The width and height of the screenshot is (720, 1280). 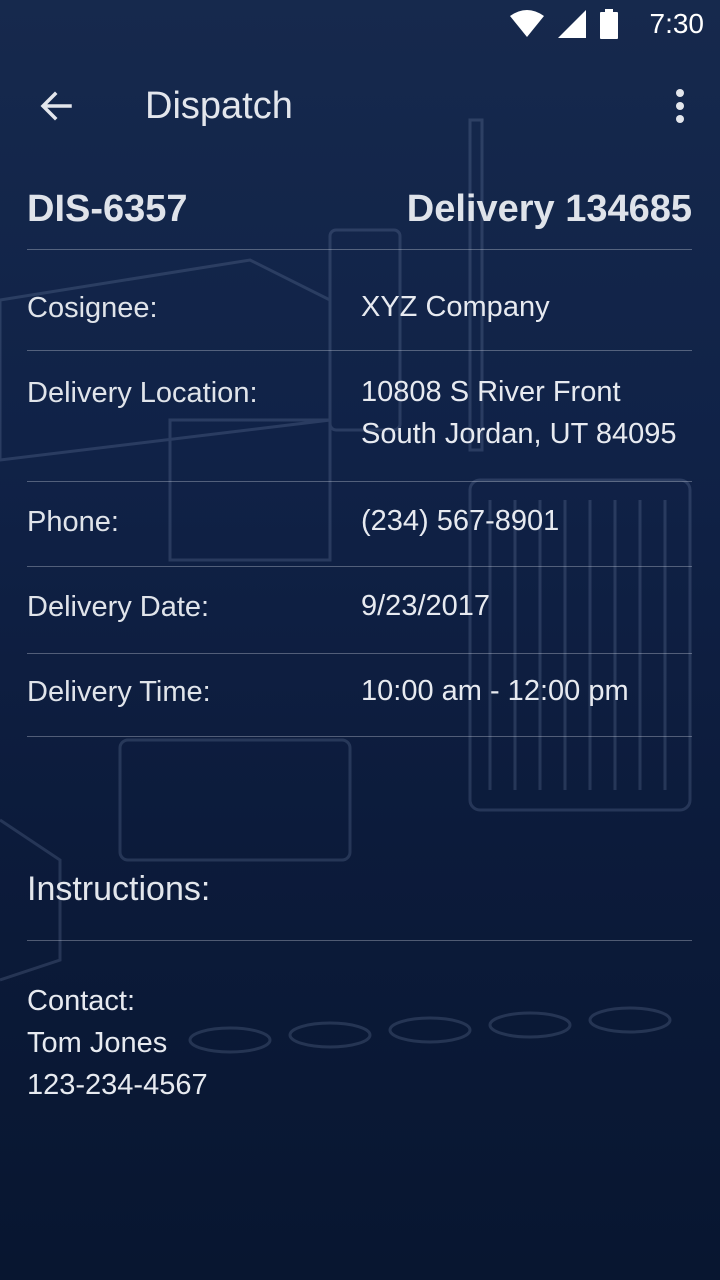 I want to click on dispatch-id: DIS-6357, so click(x=107, y=209).